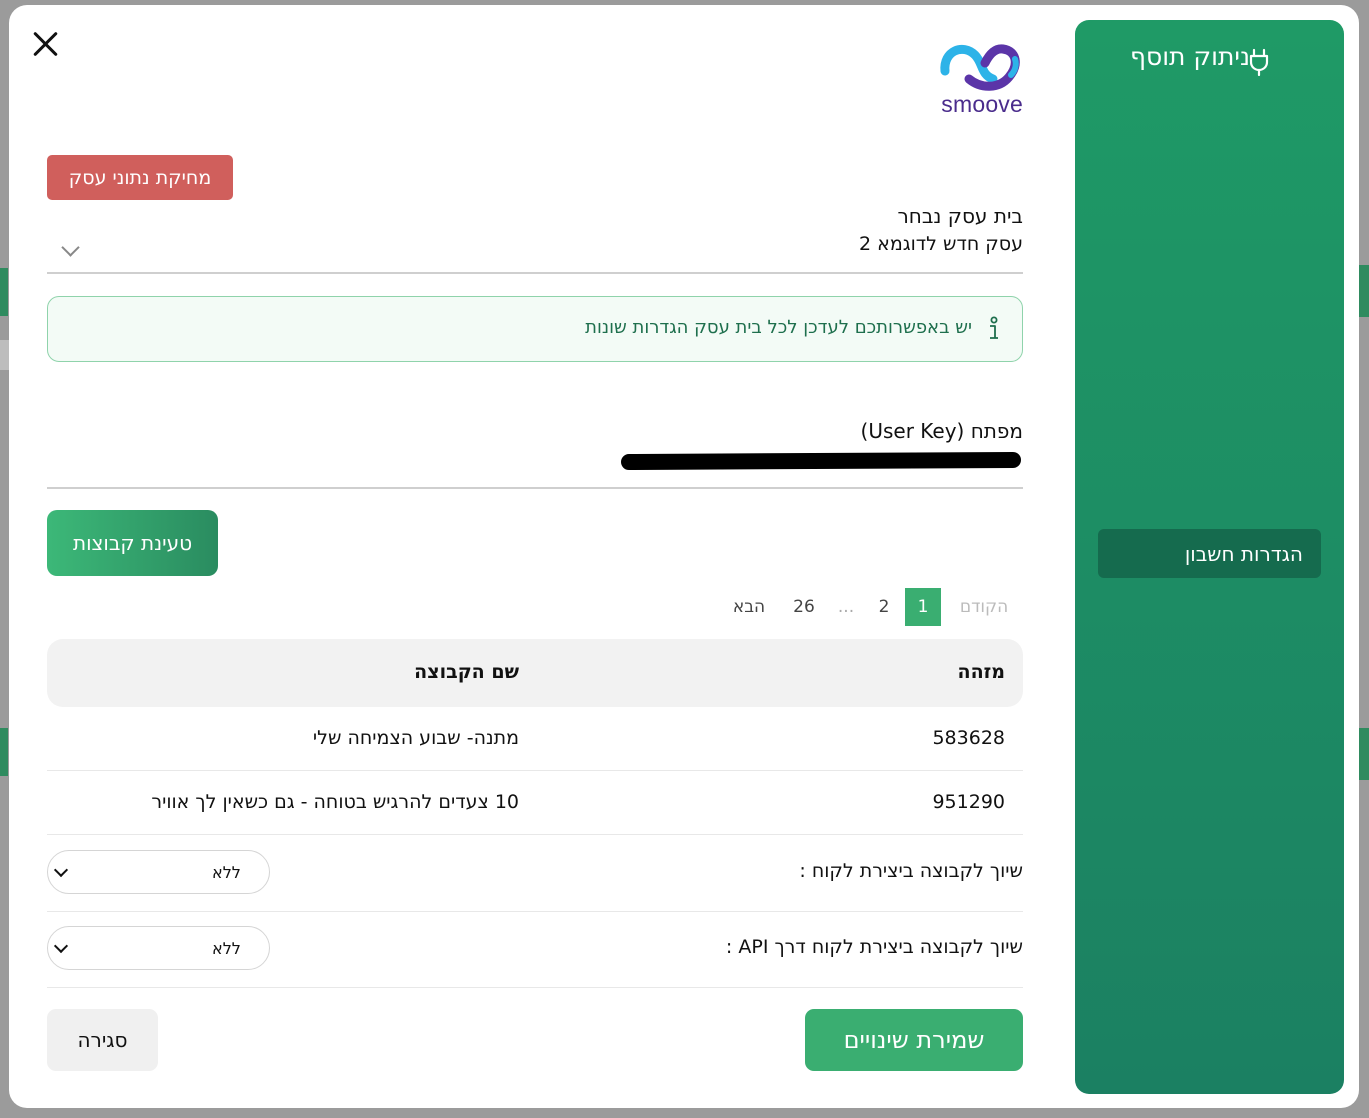  Describe the element at coordinates (466, 672) in the screenshot. I see `column-header-name: שם הקבוצה` at that location.